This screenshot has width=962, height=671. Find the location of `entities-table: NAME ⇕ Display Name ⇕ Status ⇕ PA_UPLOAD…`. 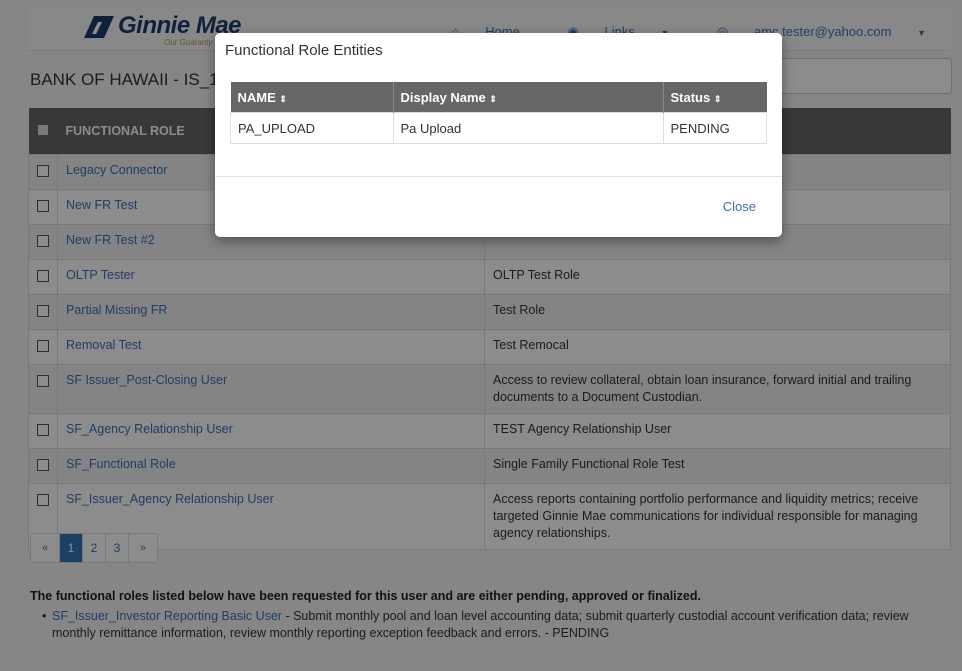

entities-table: NAME ⇕ Display Name ⇕ Status ⇕ PA_UPLOAD… is located at coordinates (498, 113).